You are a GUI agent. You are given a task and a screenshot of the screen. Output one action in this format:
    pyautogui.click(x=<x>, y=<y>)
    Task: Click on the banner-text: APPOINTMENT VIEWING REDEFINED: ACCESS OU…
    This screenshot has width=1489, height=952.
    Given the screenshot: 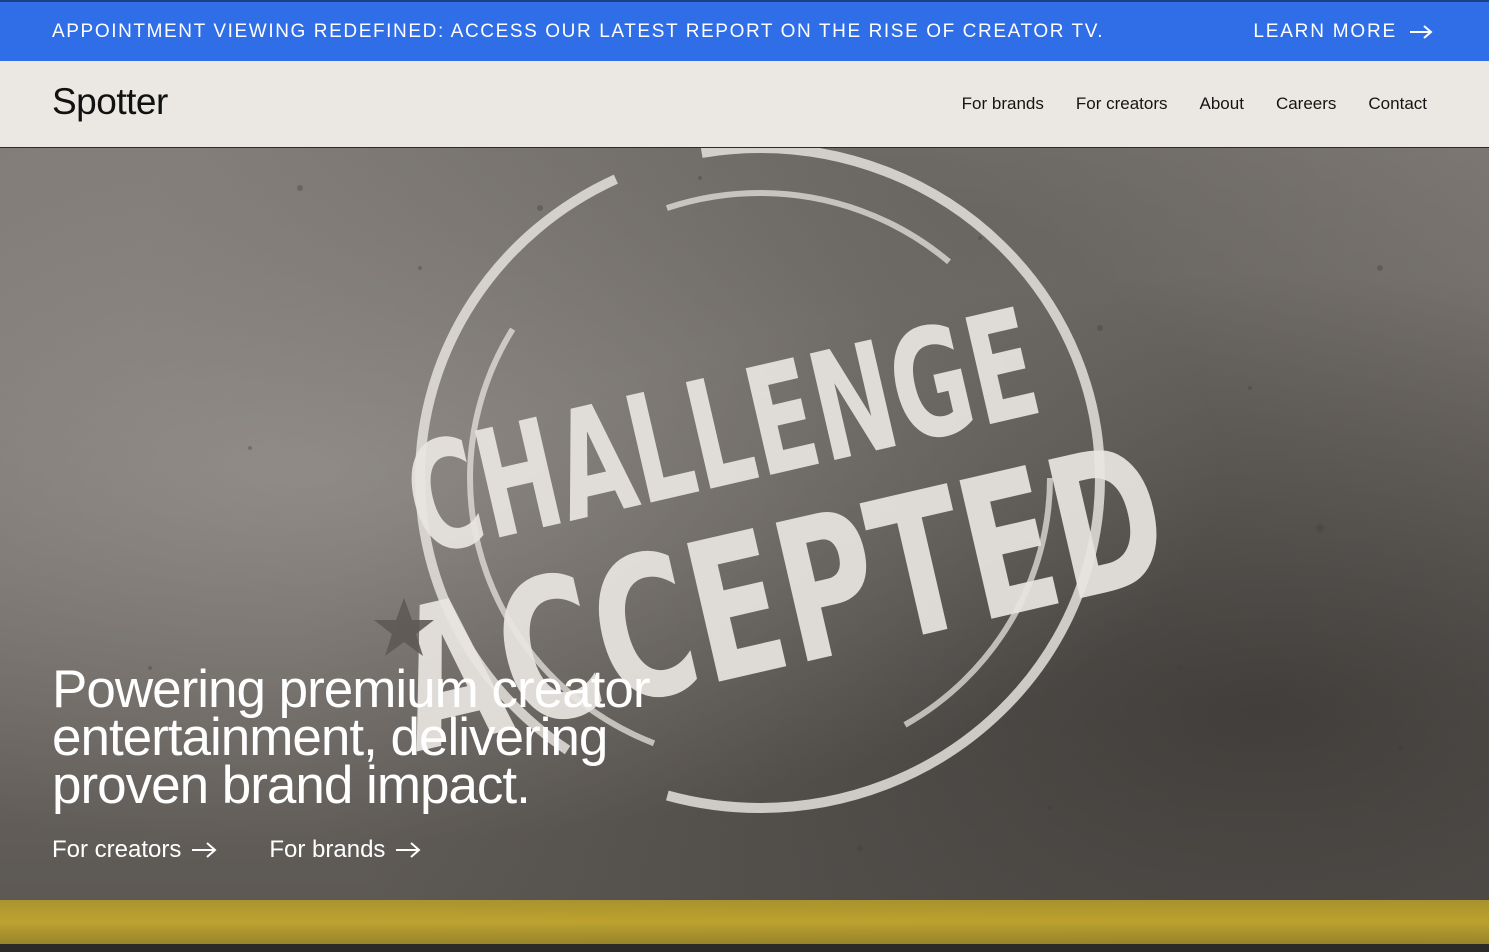 What is the action you would take?
    pyautogui.click(x=578, y=31)
    